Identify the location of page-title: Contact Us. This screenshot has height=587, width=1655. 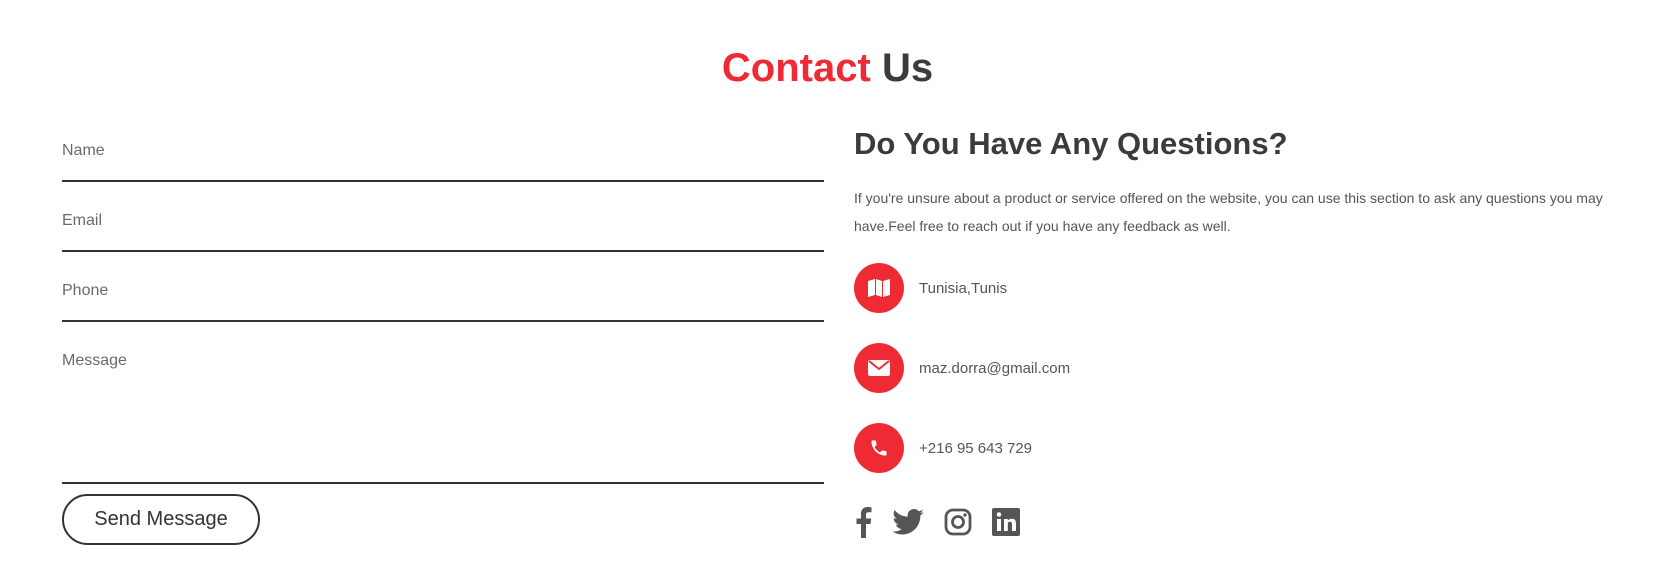
(827, 68).